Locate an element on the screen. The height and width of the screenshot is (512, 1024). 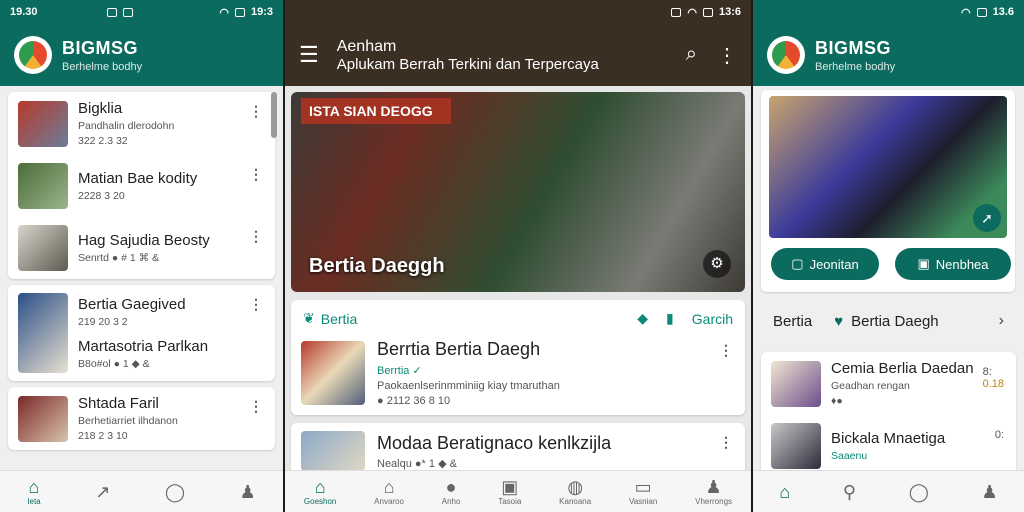
settings-icon: ⚙ is located at coordinates (717, 264).